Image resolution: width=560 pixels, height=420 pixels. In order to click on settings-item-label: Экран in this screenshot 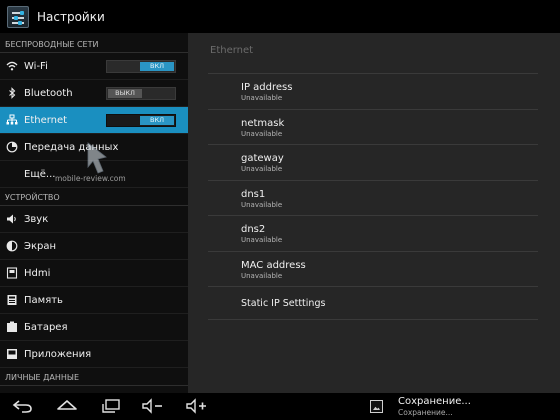, I will do `click(40, 246)`.